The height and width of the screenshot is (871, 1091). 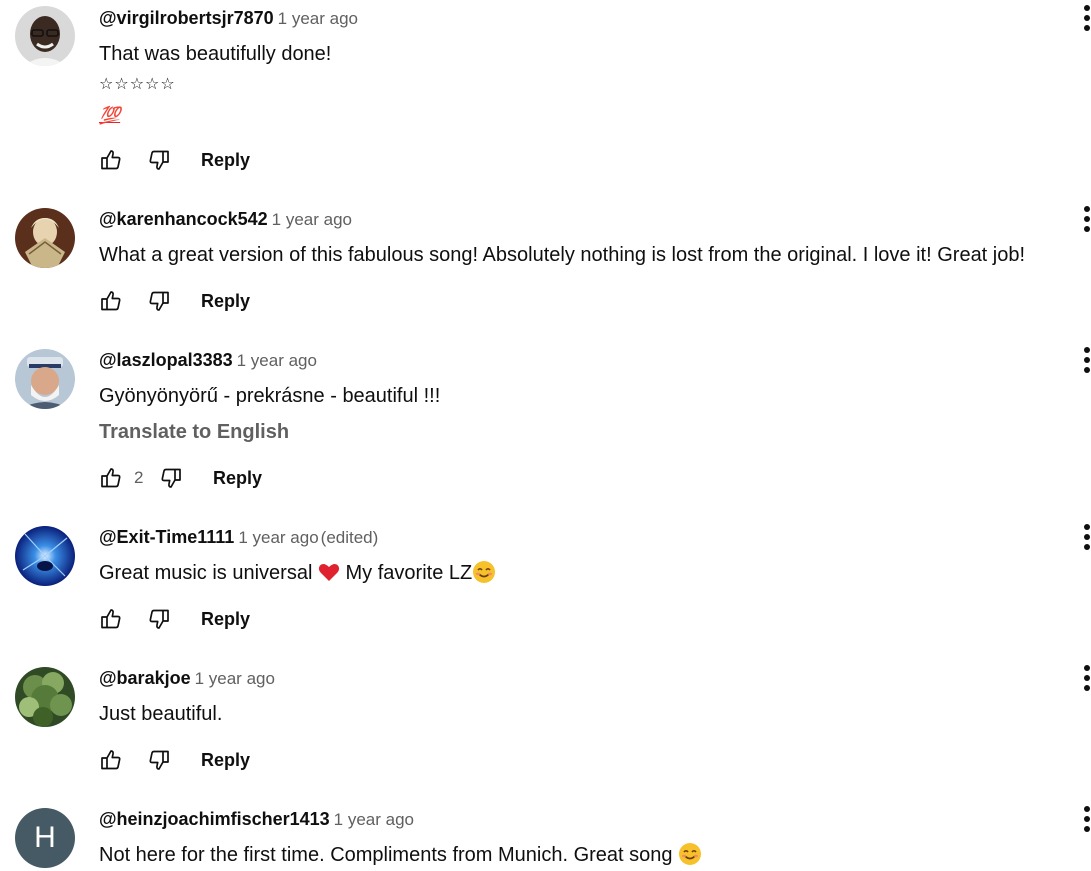 I want to click on comment-text: That was beautifully done!, so click(x=215, y=54).